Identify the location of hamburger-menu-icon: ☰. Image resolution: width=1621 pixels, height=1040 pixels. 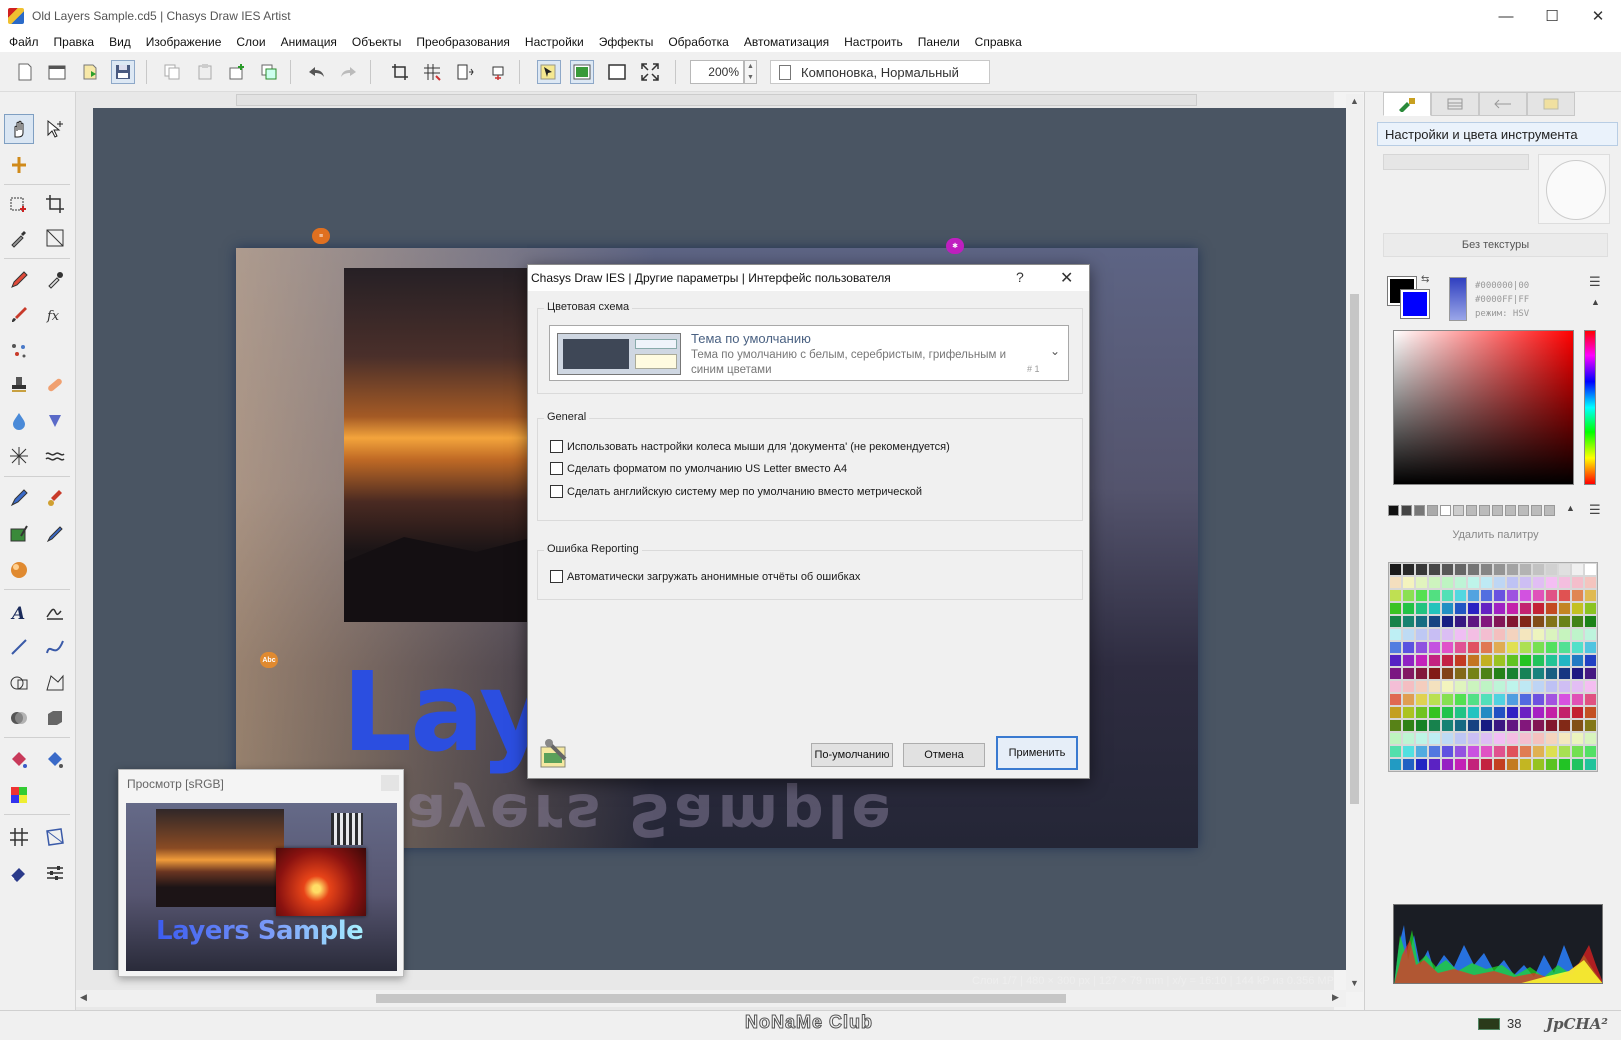
(1595, 282).